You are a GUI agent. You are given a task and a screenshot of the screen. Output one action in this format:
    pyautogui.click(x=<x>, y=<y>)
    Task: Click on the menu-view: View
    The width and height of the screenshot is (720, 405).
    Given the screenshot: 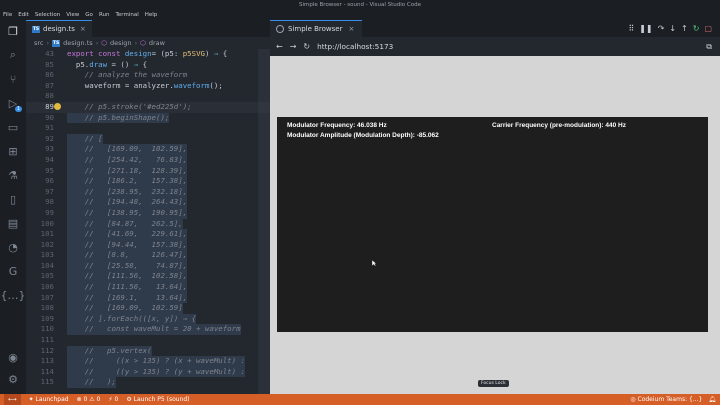 What is the action you would take?
    pyautogui.click(x=72, y=15)
    